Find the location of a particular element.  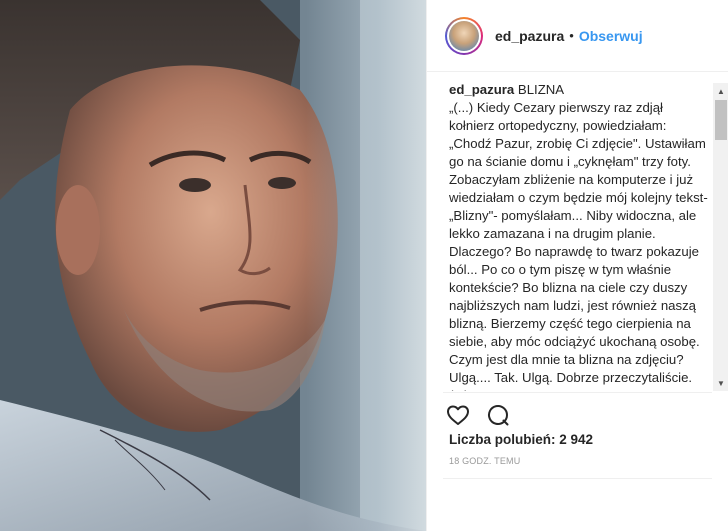

post-timestamp: 18 GODZ. TEMU is located at coordinates (484, 461).